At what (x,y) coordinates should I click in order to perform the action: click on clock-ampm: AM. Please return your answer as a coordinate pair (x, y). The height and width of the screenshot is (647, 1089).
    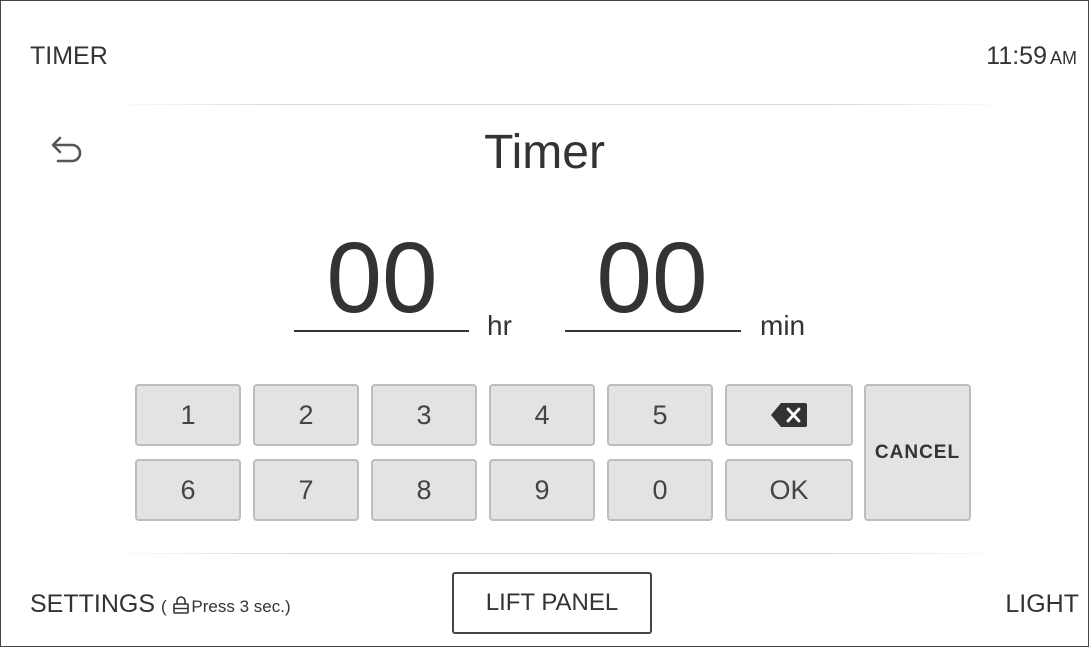
    Looking at the image, I should click on (1063, 58).